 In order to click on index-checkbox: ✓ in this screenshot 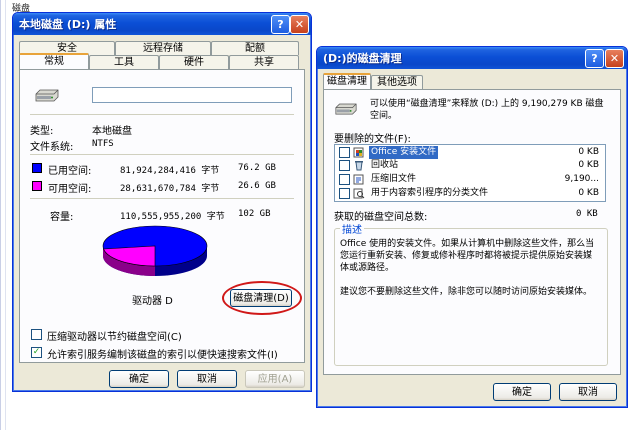, I will do `click(36, 352)`.